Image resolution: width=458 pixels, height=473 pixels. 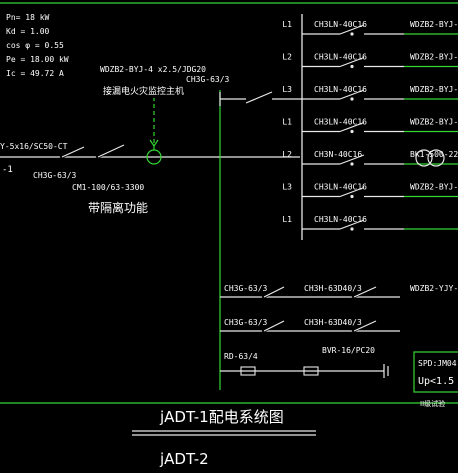 What do you see at coordinates (143, 91) in the screenshot?
I see `fire-note: 接漏电火灾监控主机` at bounding box center [143, 91].